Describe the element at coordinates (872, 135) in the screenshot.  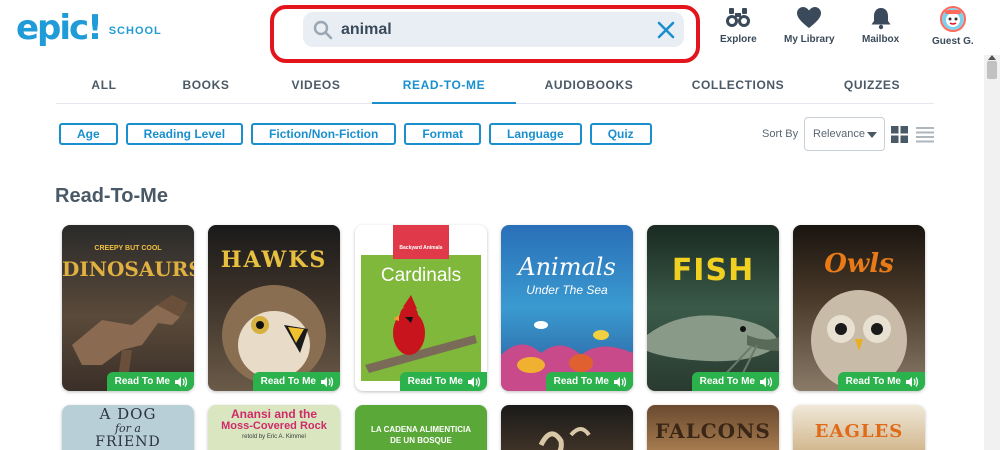
I see `chevron-down-icon` at that location.